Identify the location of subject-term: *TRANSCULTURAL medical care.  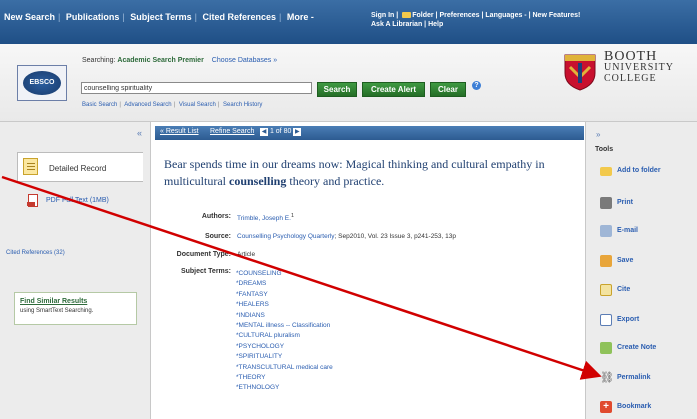
(284, 368).